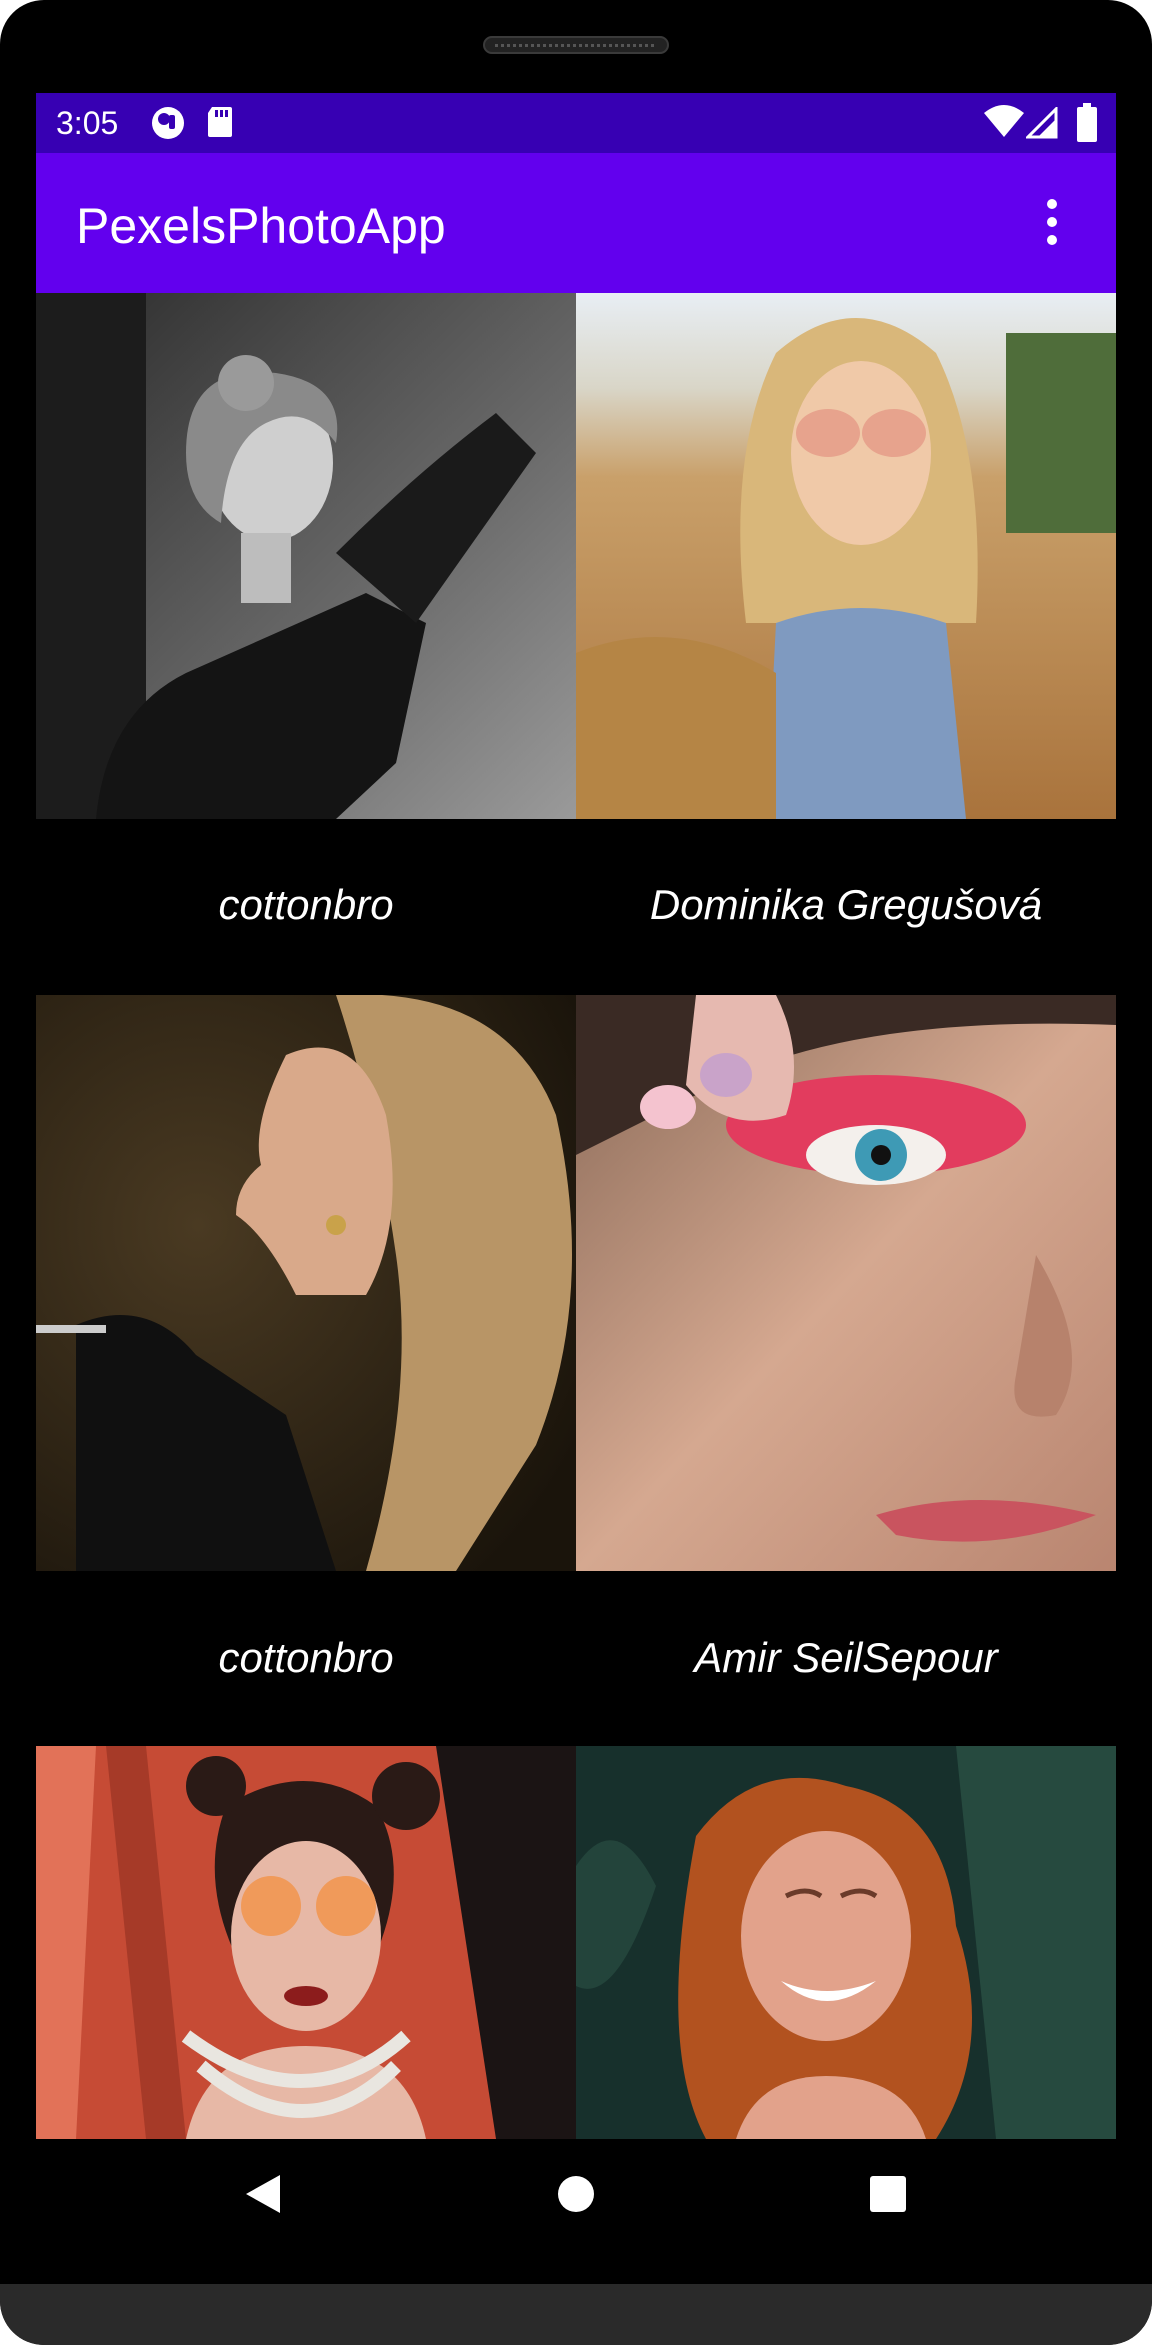 The height and width of the screenshot is (2345, 1152). I want to click on status-time: 3:05, so click(87, 123).